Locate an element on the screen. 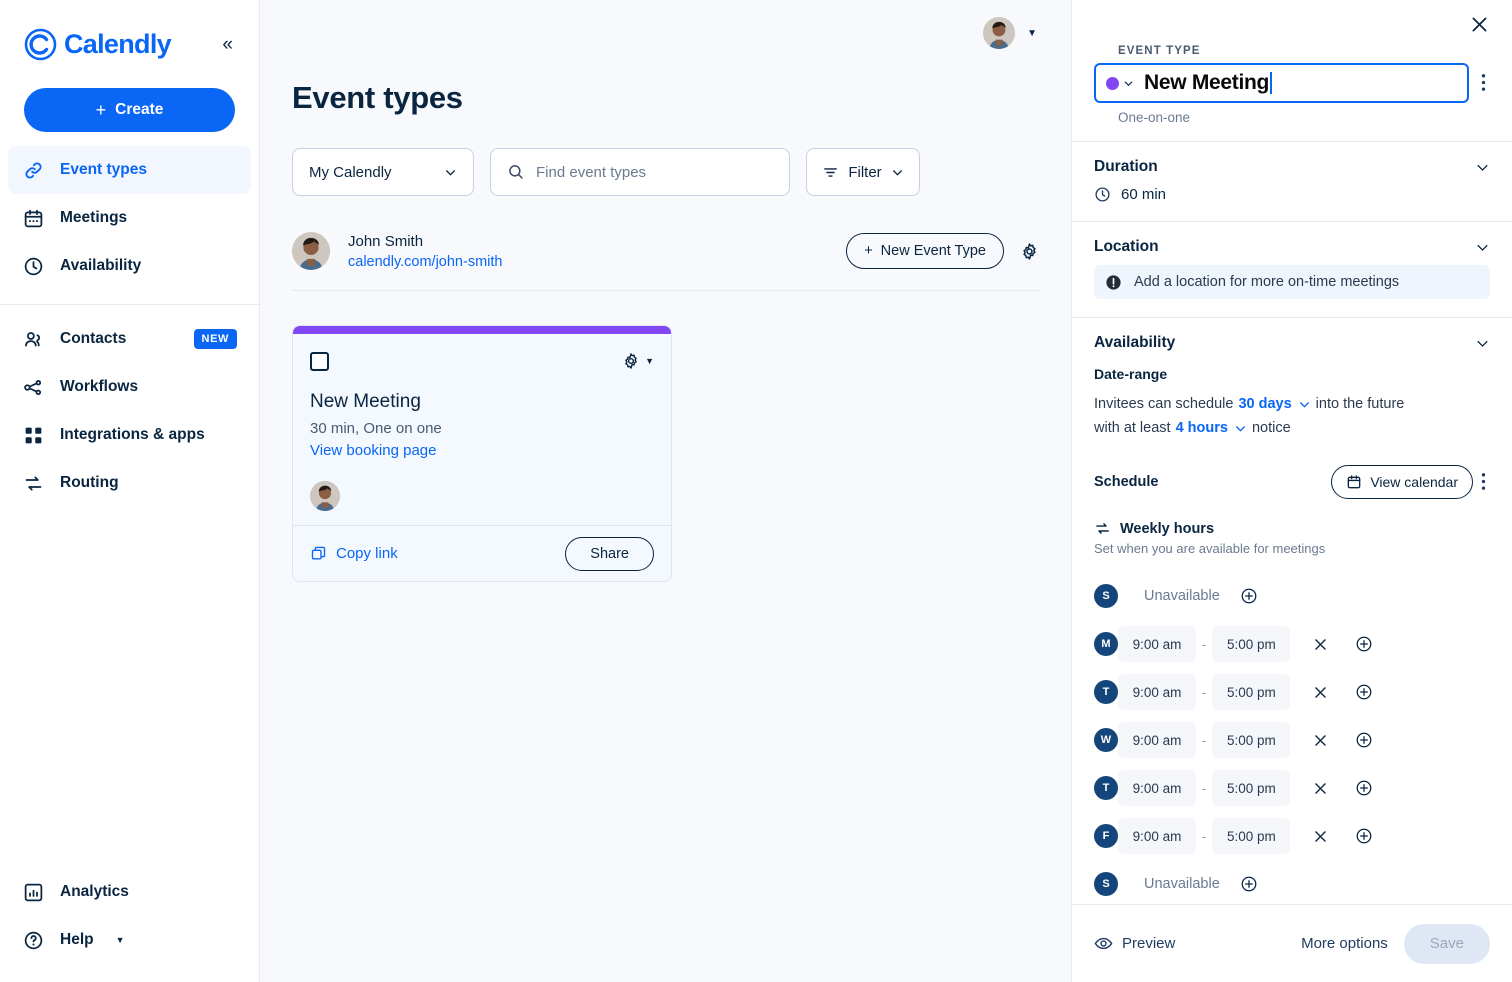 Image resolution: width=1512 pixels, height=982 pixels. filter-button: Filter is located at coordinates (863, 172).